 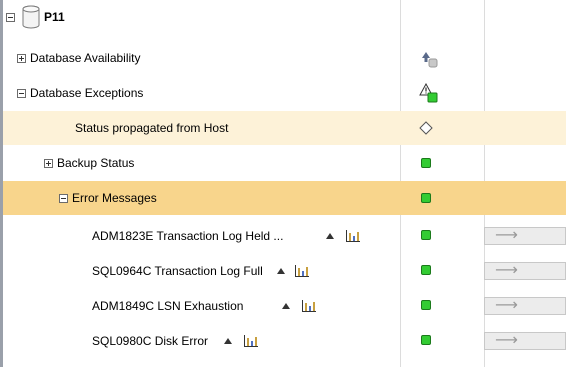 I want to click on warning-triangle-icon, so click(x=428, y=93).